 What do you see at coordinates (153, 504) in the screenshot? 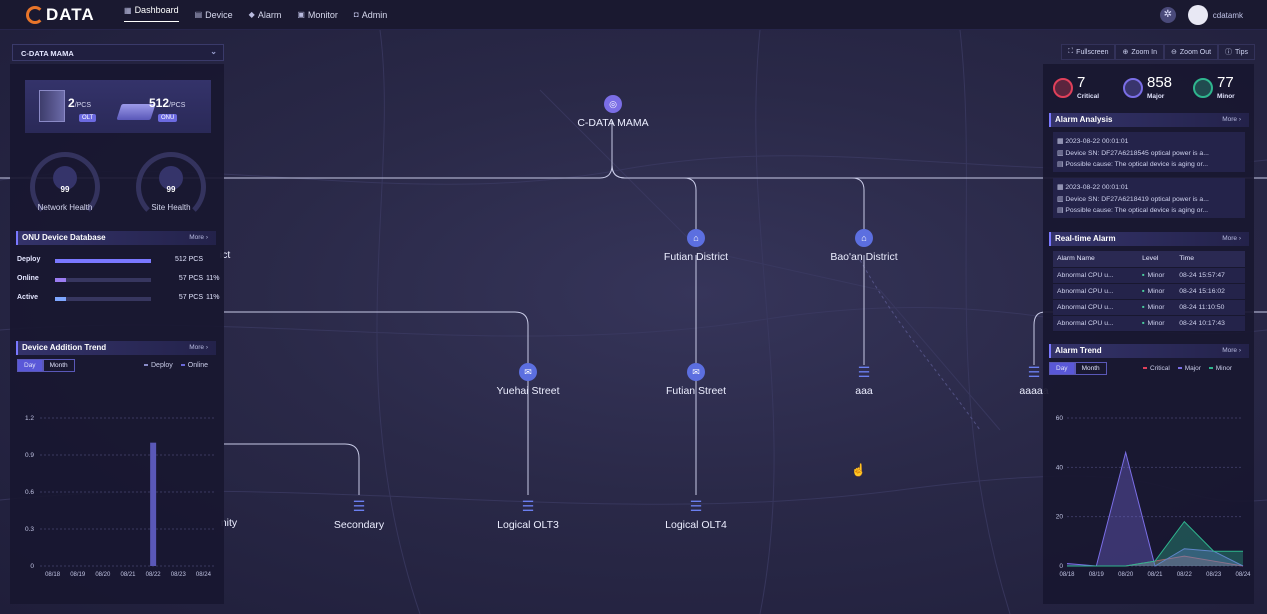
I see `bar` at bounding box center [153, 504].